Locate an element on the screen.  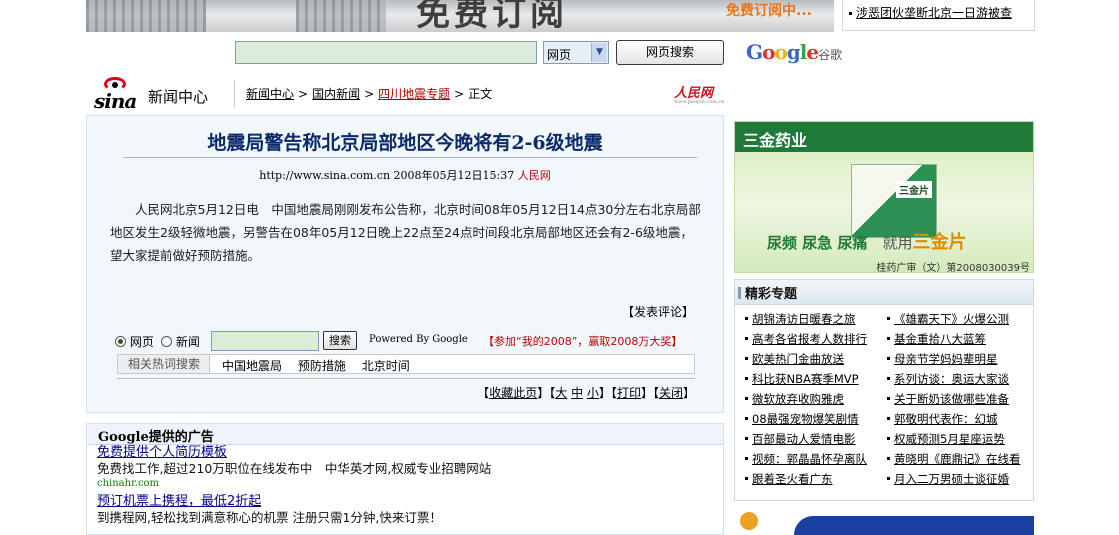
topic-link: 科比获NBA赛季MVP is located at coordinates (805, 379).